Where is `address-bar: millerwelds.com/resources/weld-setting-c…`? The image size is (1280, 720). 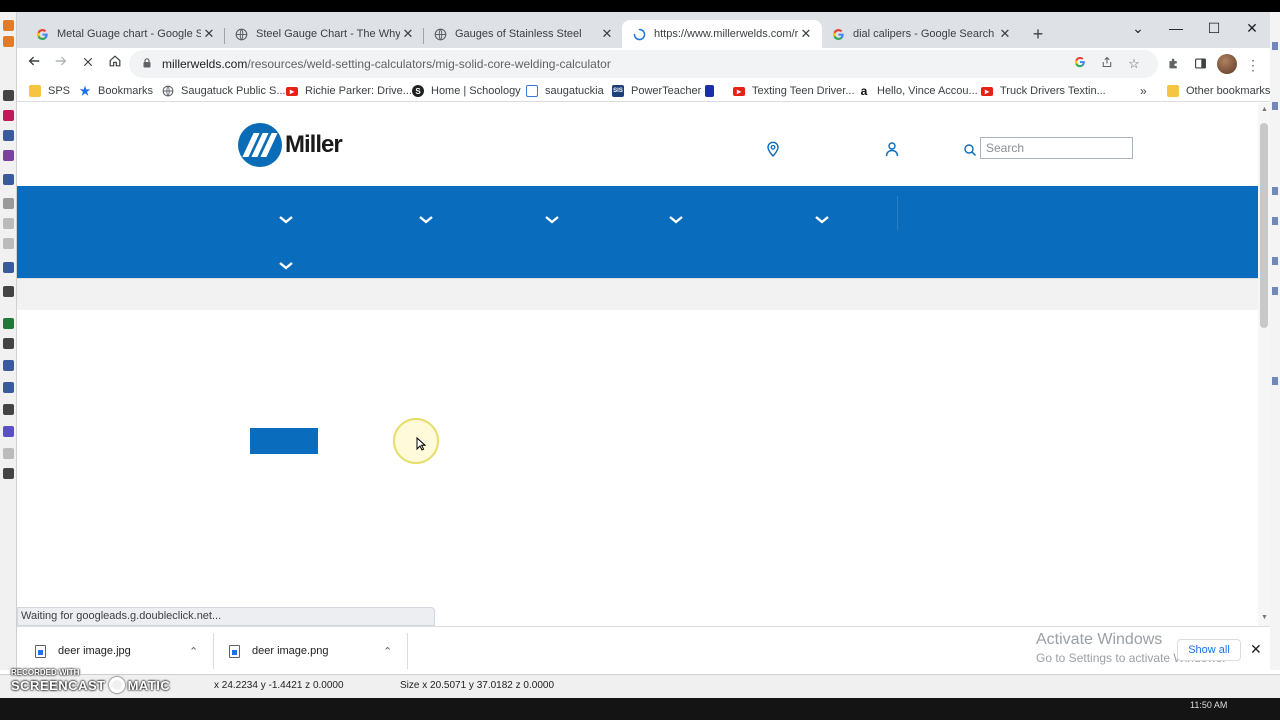 address-bar: millerwelds.com/resources/weld-setting-c… is located at coordinates (643, 64).